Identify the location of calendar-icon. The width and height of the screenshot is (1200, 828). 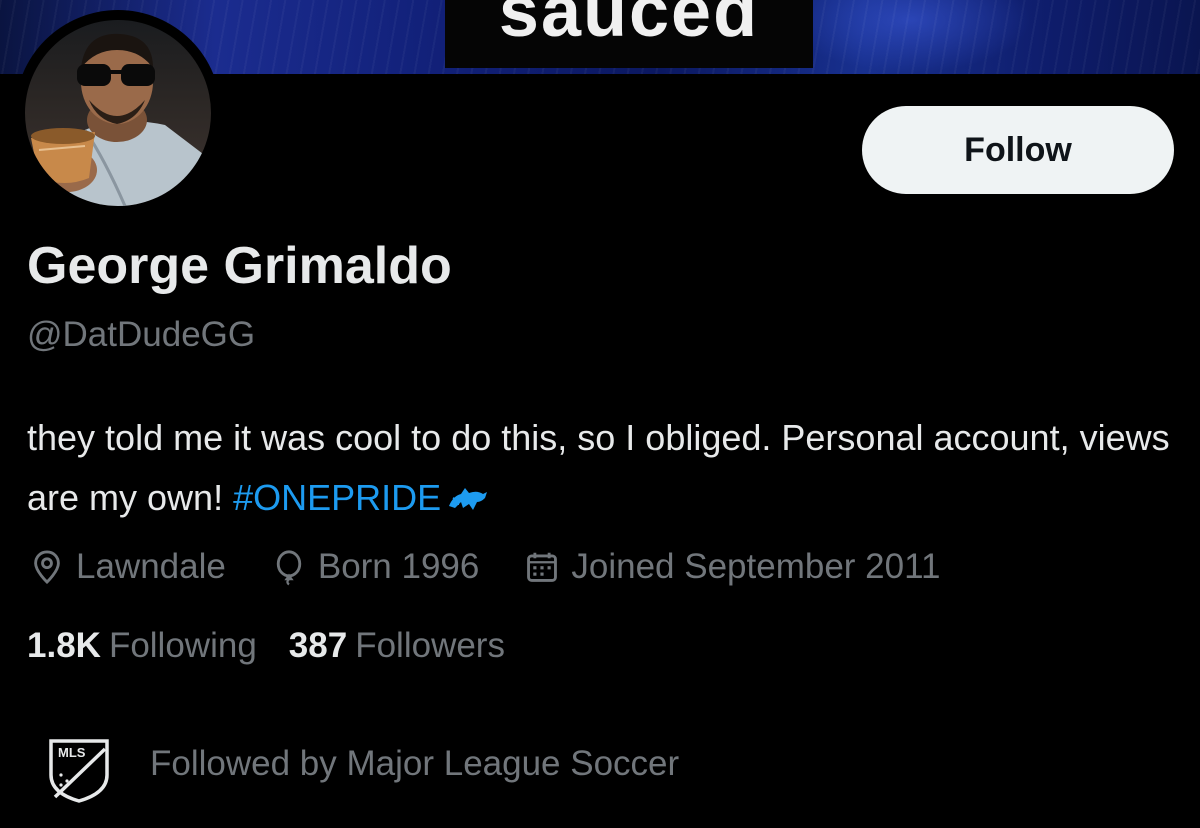
(542, 567).